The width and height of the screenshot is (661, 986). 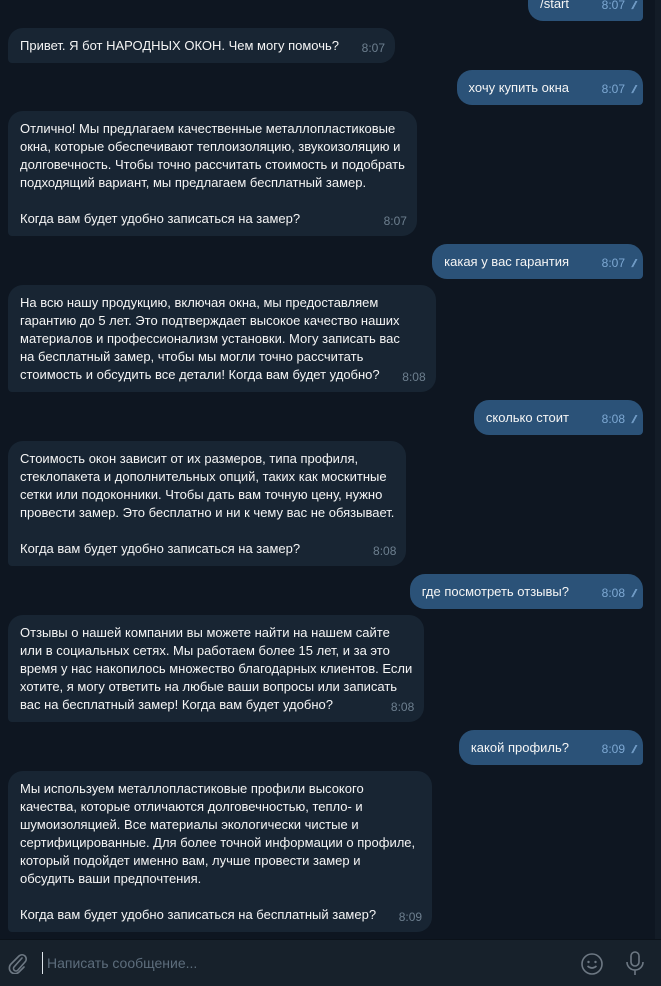 What do you see at coordinates (554, 5) in the screenshot?
I see `message-text: /start` at bounding box center [554, 5].